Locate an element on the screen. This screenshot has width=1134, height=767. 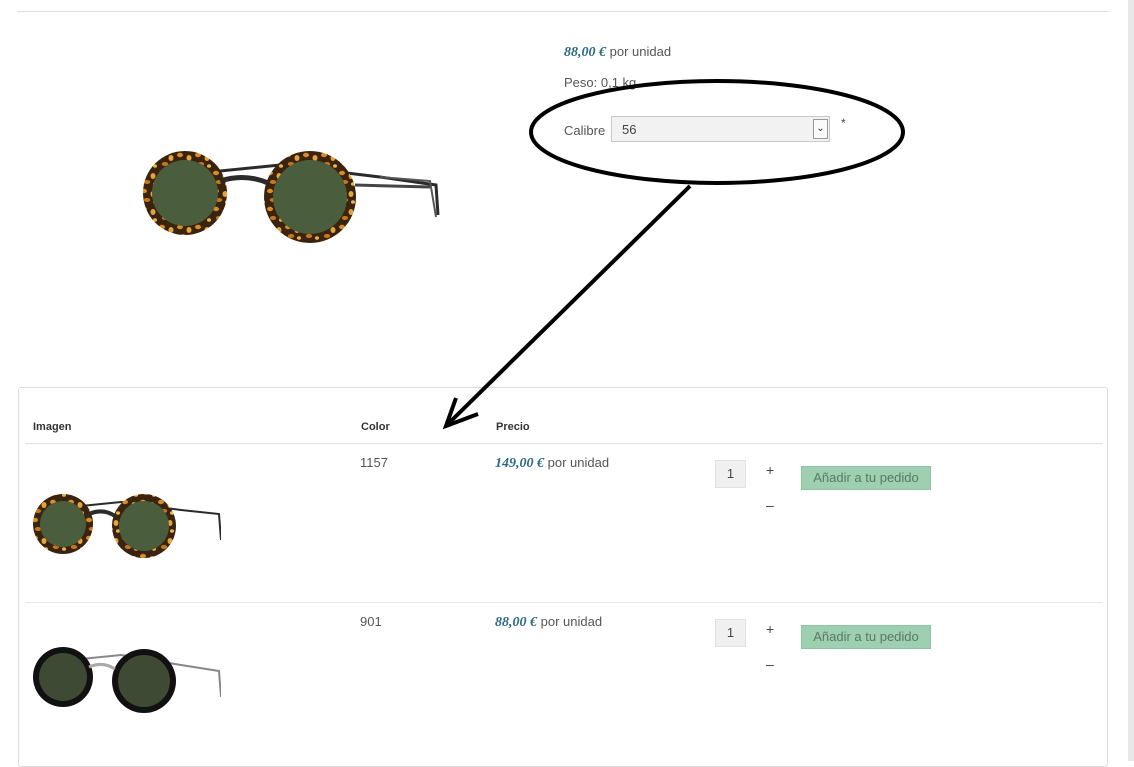
scrollbar is located at coordinates (1131, 380).